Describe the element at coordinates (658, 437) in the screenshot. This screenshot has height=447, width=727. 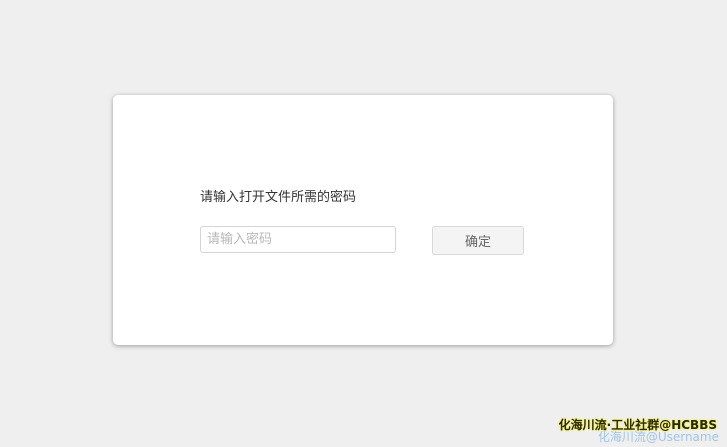
I see `watermark-username-text: 化海川流@Username` at that location.